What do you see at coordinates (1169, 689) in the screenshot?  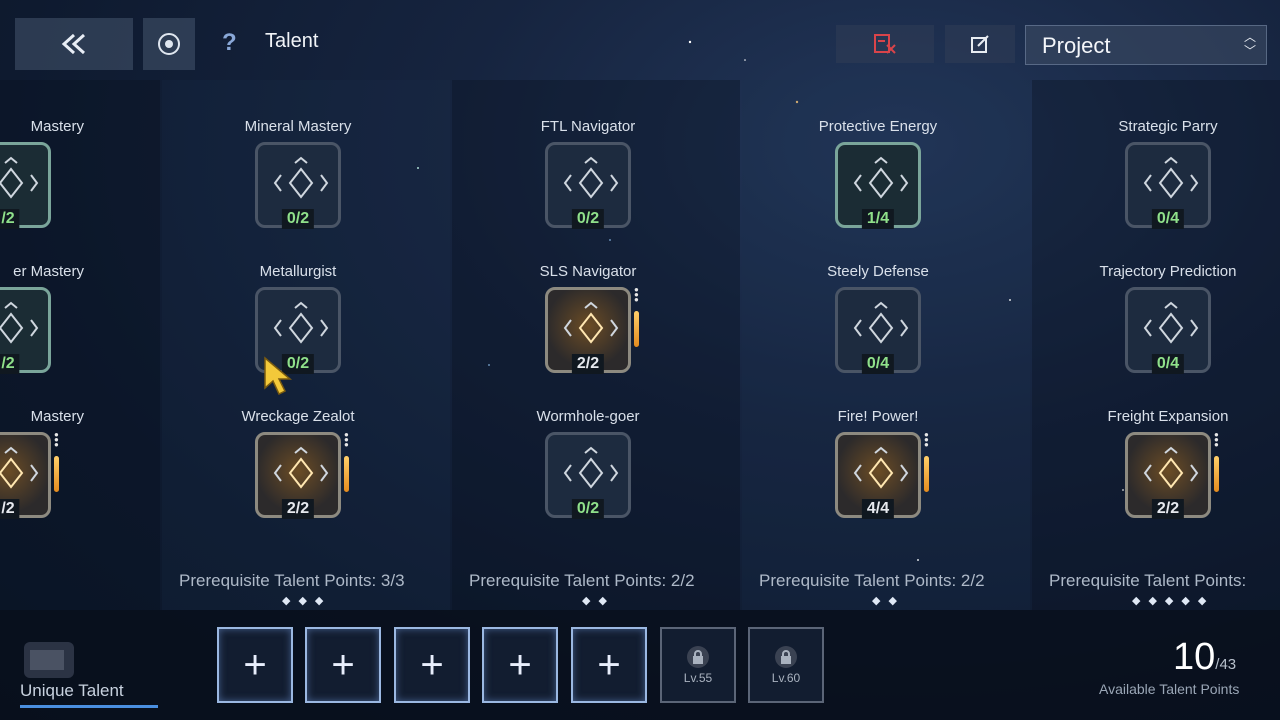 I see `available-points-label: Available Talent Points` at bounding box center [1169, 689].